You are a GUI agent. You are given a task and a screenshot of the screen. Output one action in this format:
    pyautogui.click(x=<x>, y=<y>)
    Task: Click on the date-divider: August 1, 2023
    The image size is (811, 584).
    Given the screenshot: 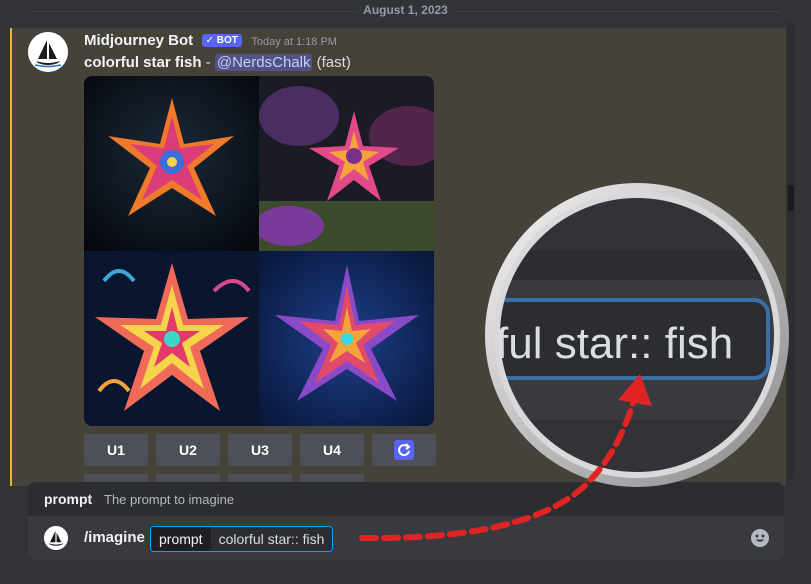 What is the action you would take?
    pyautogui.click(x=405, y=11)
    